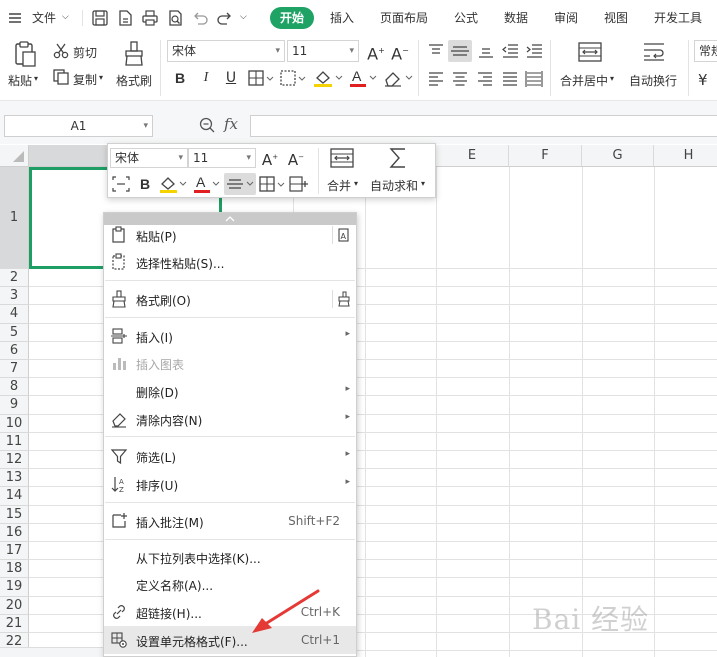 The width and height of the screenshot is (717, 657). What do you see at coordinates (230, 336) in the screenshot?
I see `menu-item-insert: 插入(I) ▸` at bounding box center [230, 336].